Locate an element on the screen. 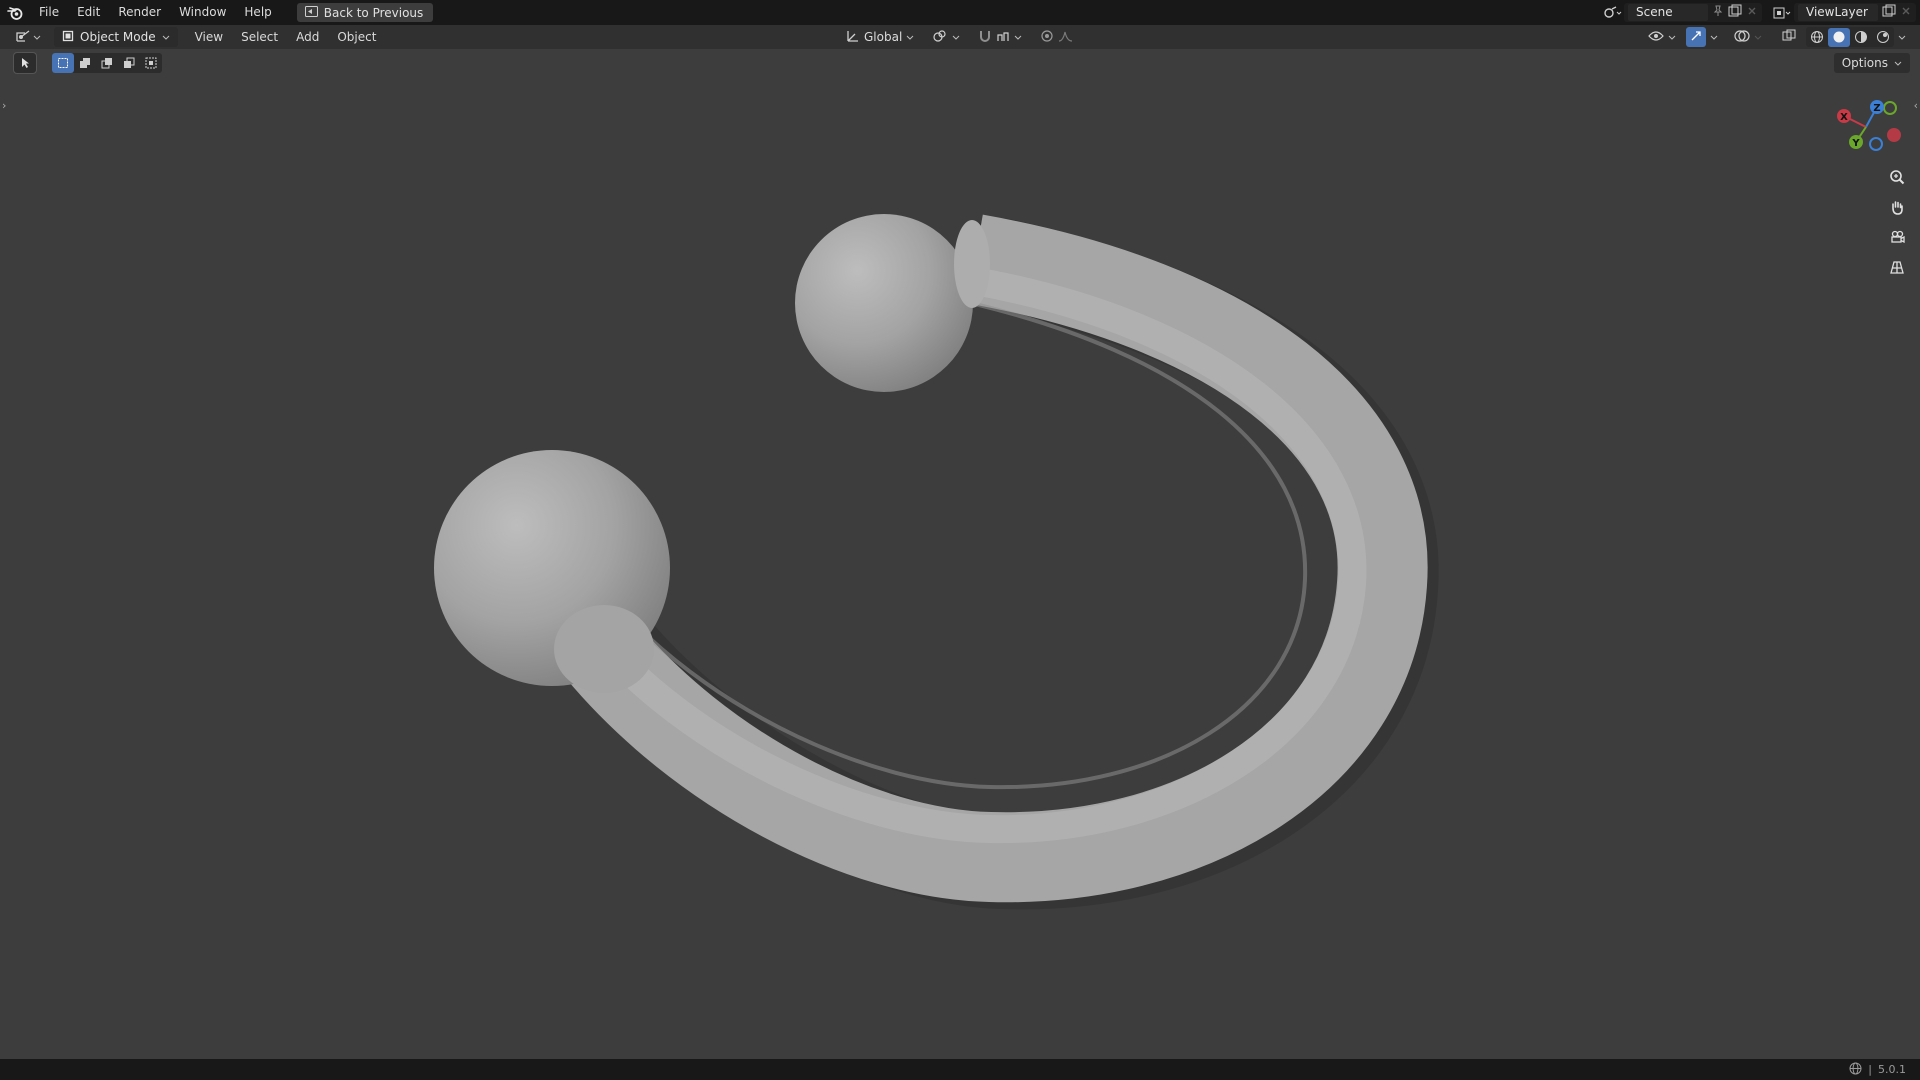  snap-toggle is located at coordinates (1000, 37).